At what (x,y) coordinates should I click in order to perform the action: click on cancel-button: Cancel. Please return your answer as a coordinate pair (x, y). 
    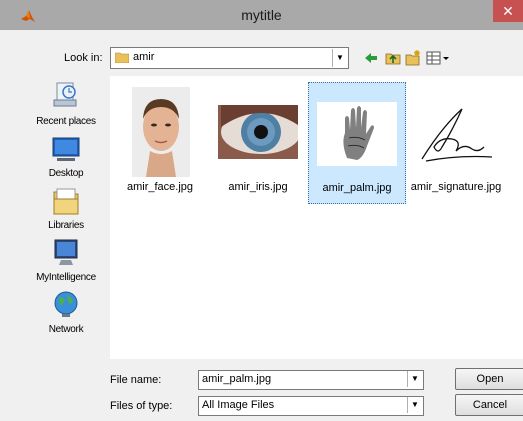
    Looking at the image, I should click on (489, 405).